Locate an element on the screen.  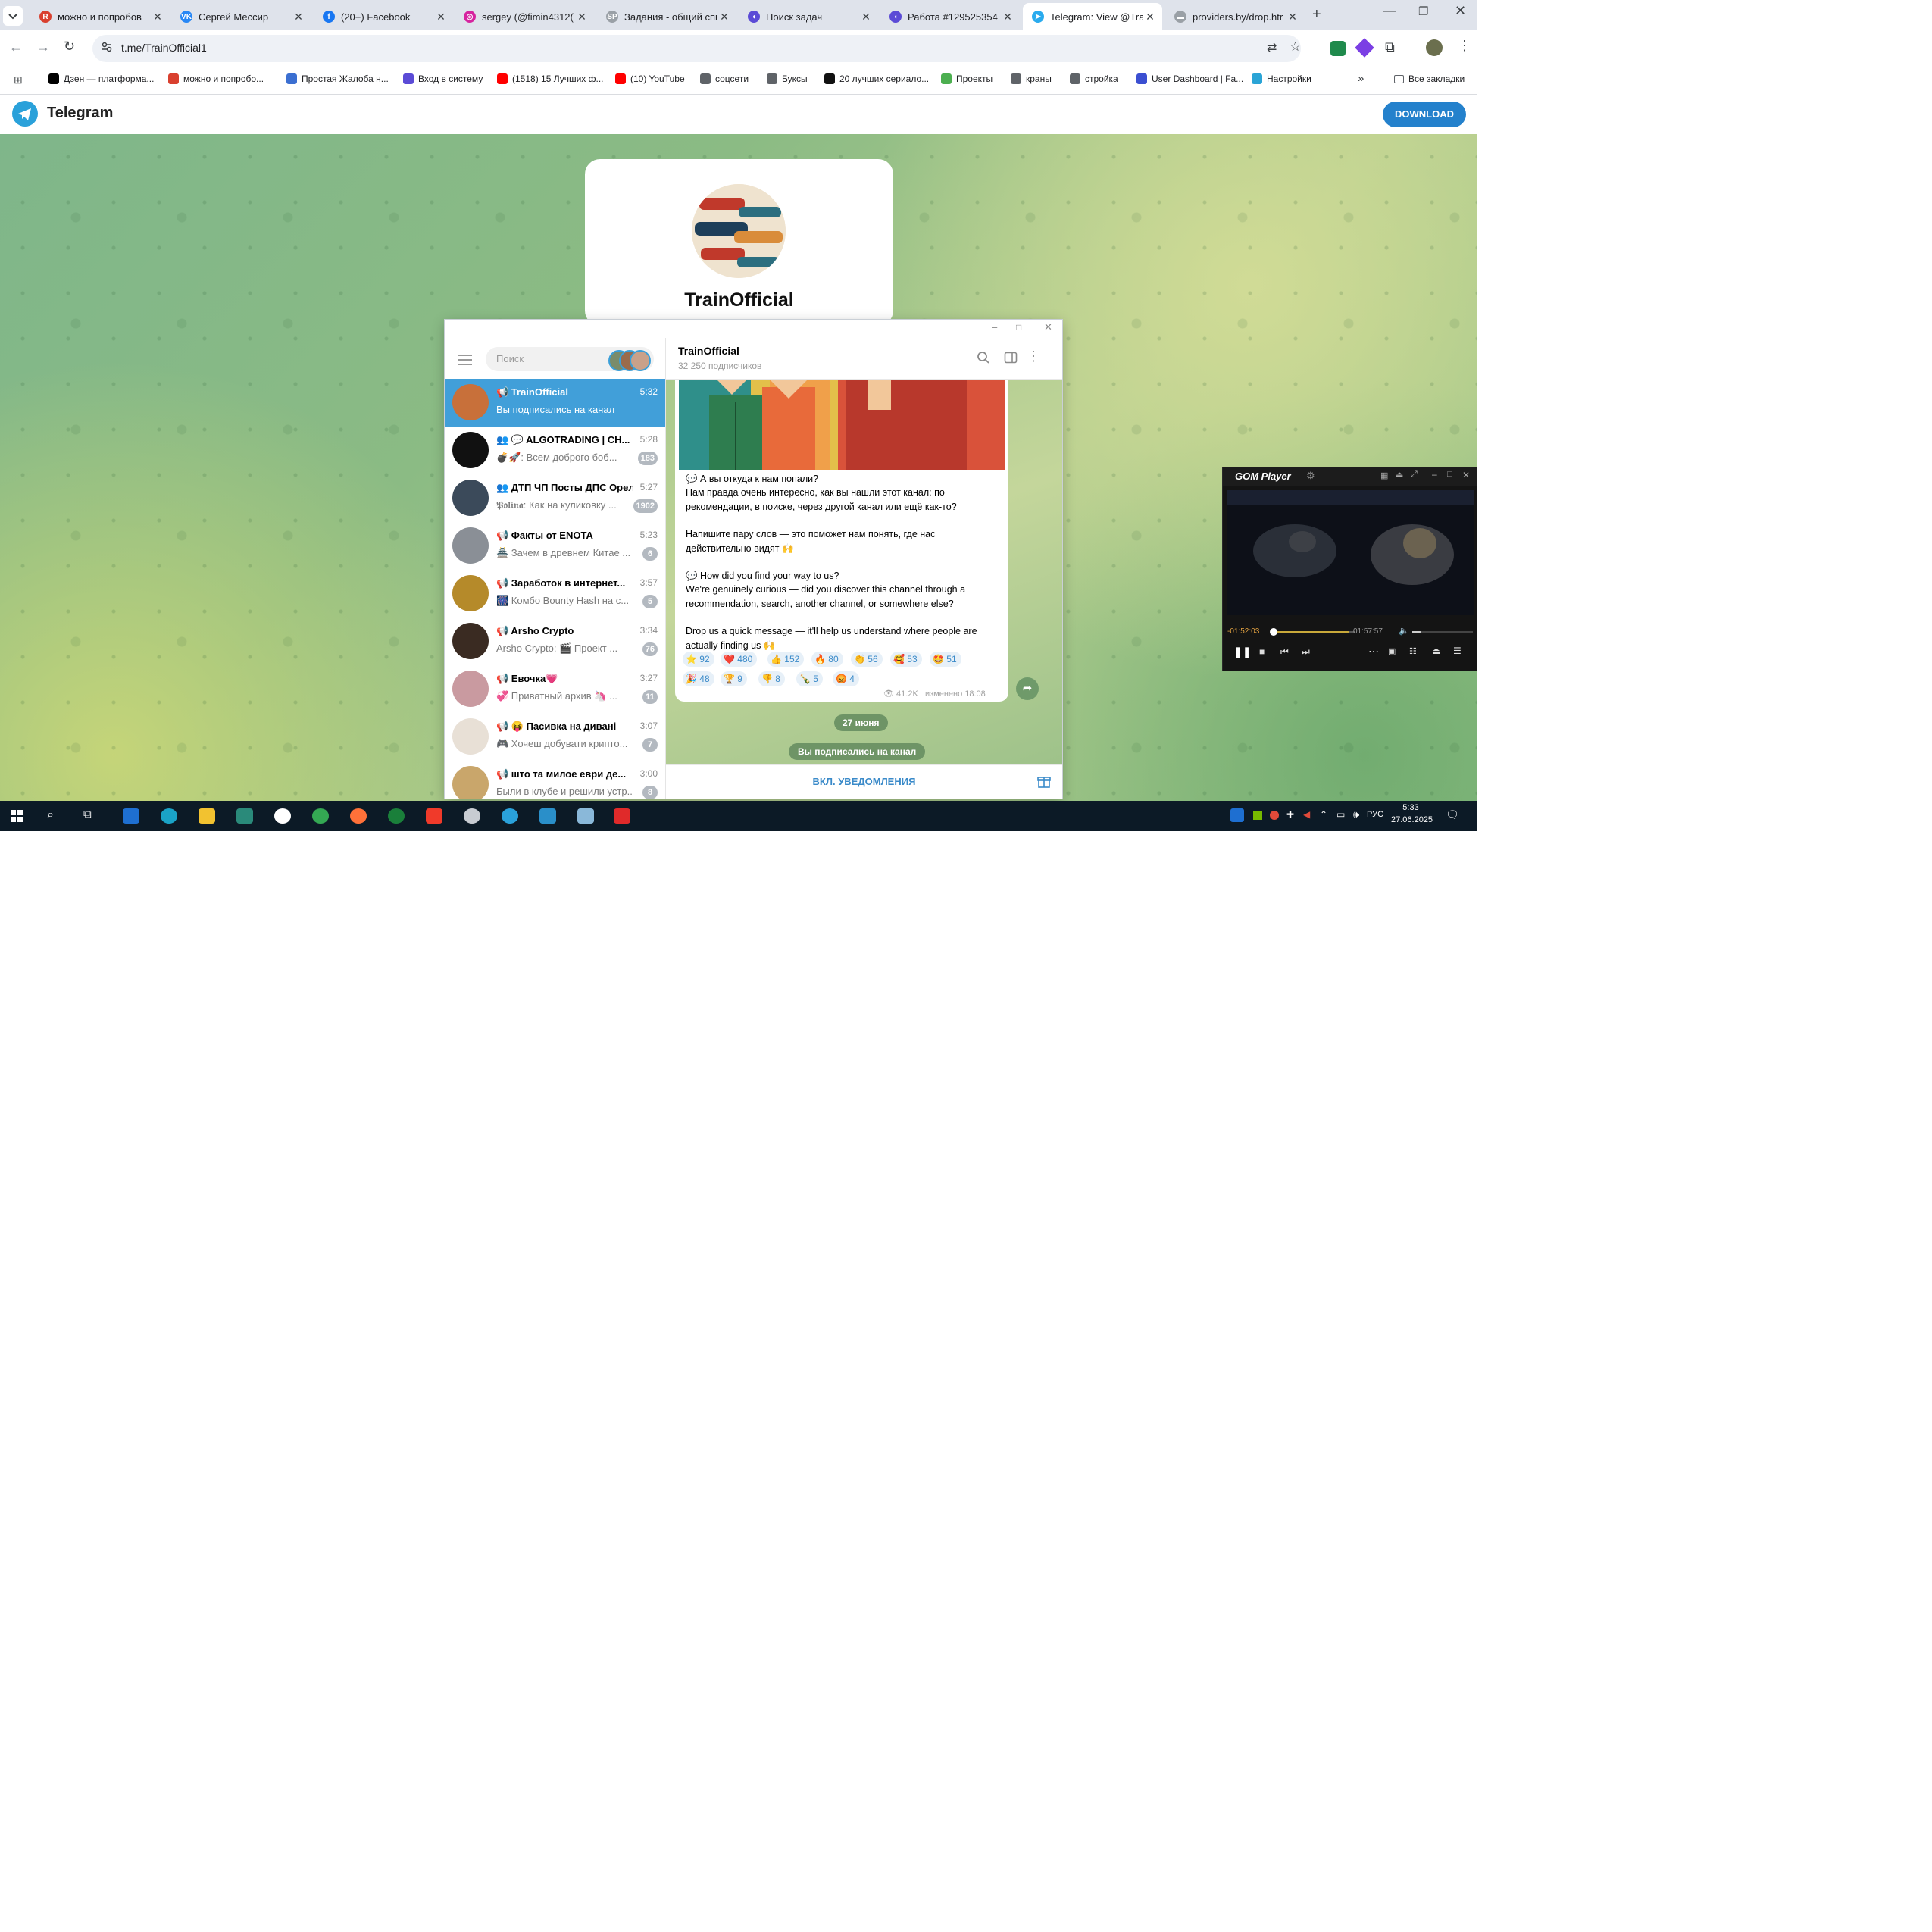
gom-eject-icon: ⏏ is located at coordinates (1436, 651).